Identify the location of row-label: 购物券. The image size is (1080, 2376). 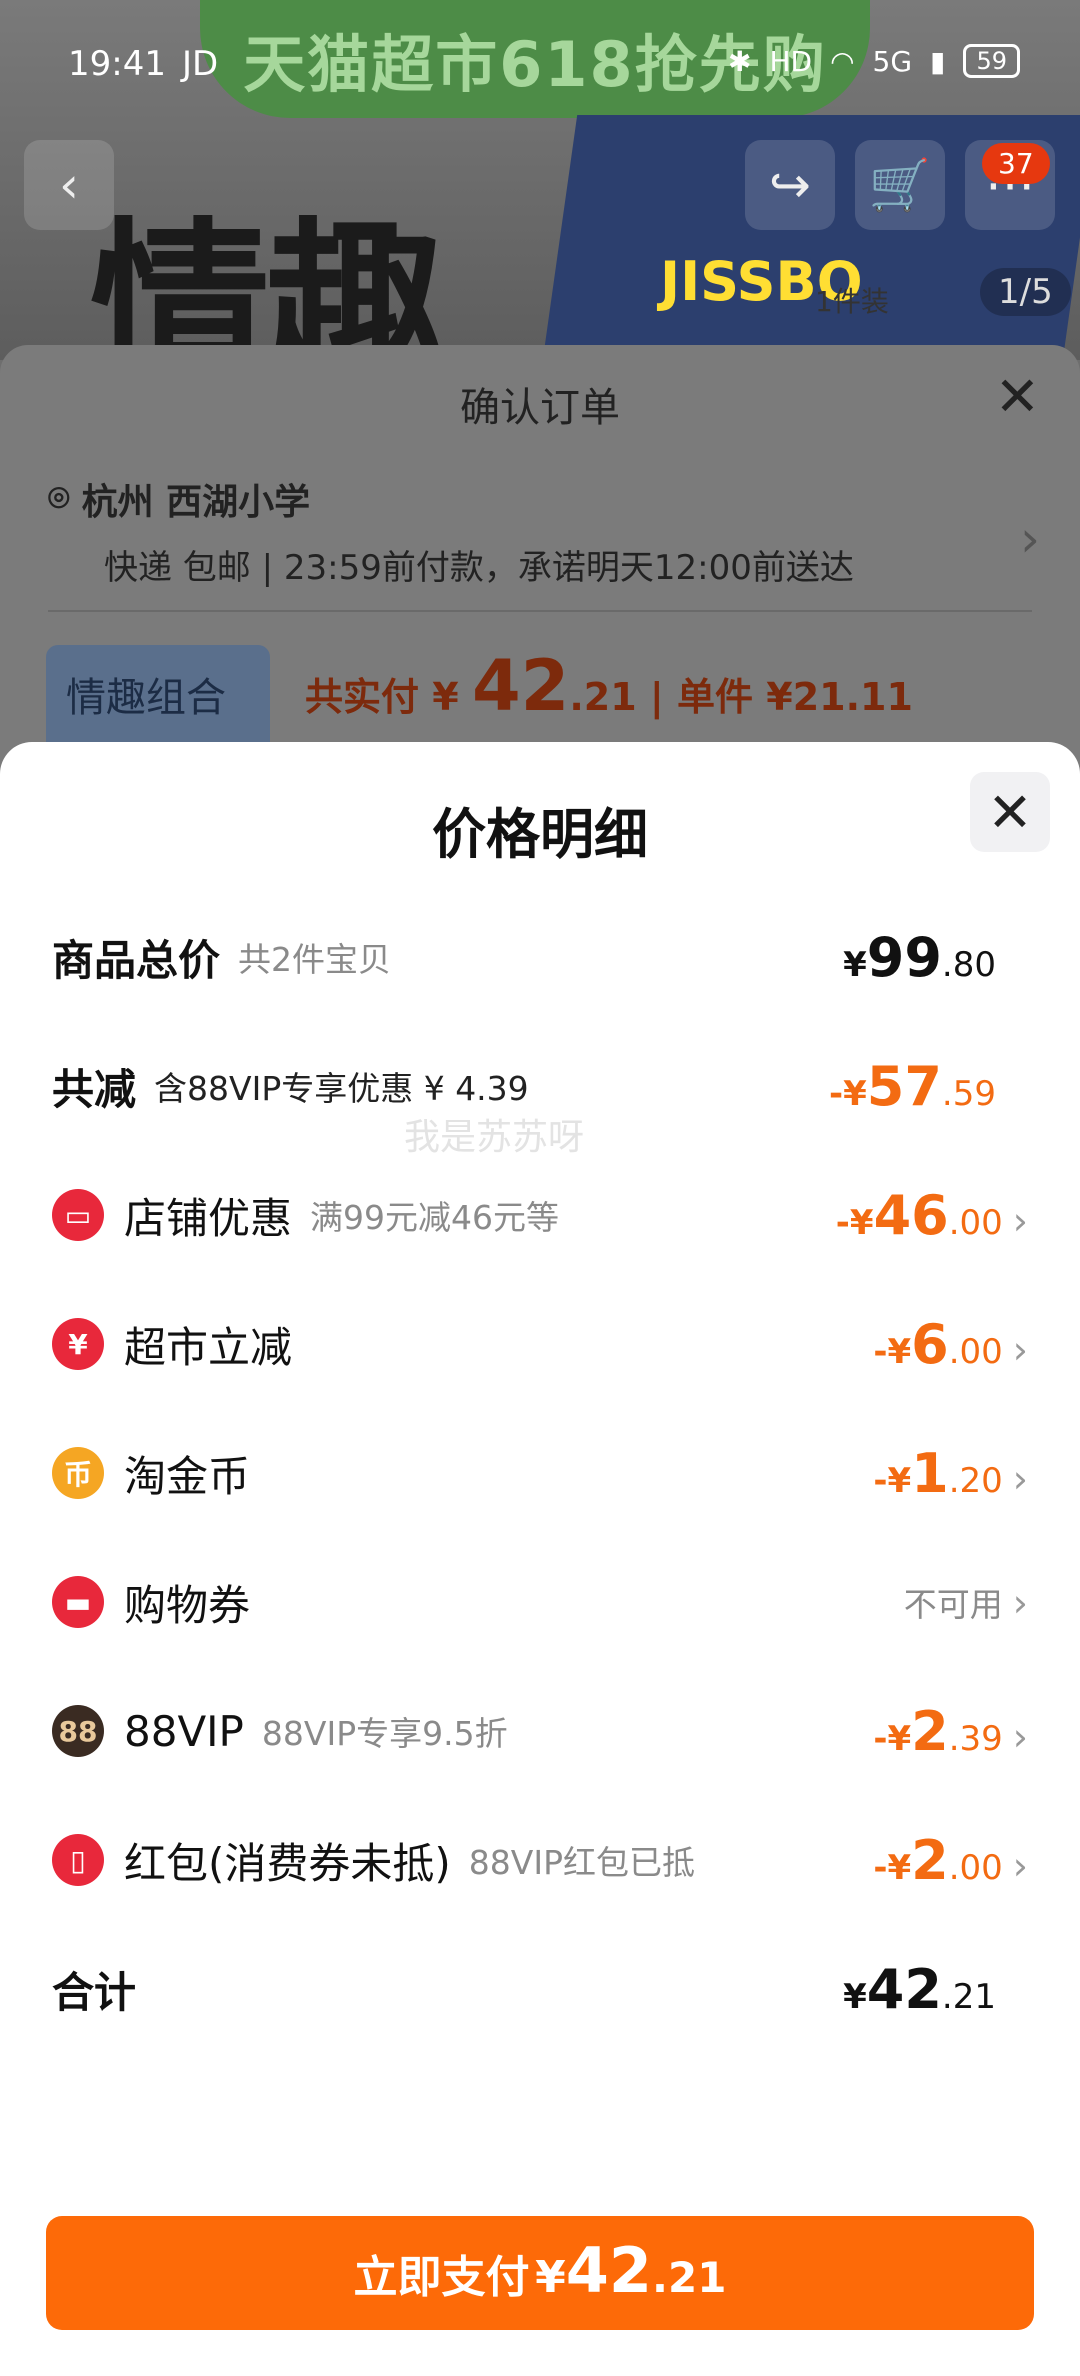
(187, 1605).